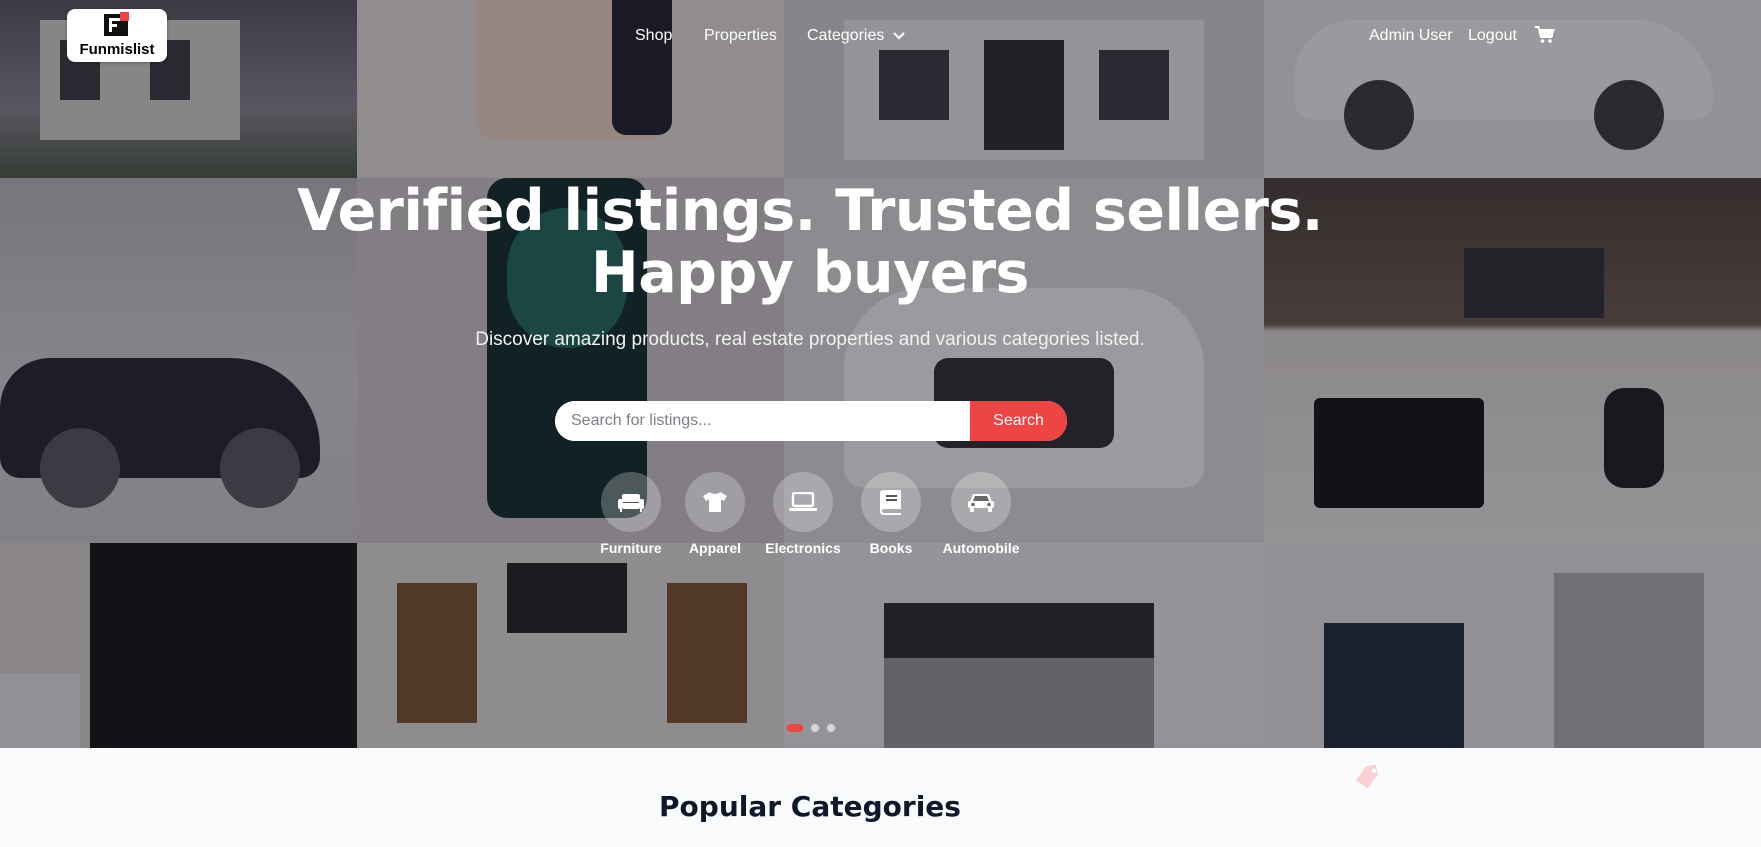  I want to click on hero-headline-line1: Verified listings. Trusted sellers., so click(810, 211).